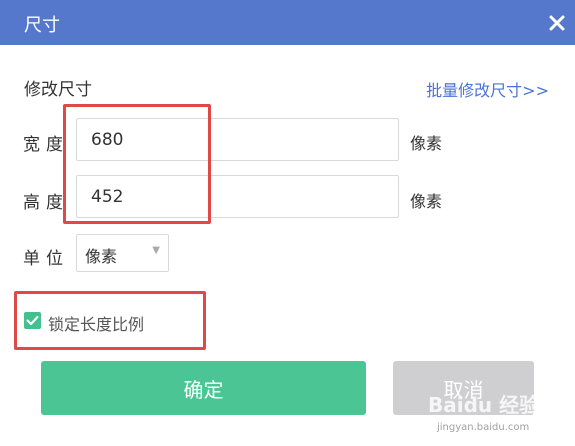  I want to click on chevron-down-icon: ▼, so click(156, 250).